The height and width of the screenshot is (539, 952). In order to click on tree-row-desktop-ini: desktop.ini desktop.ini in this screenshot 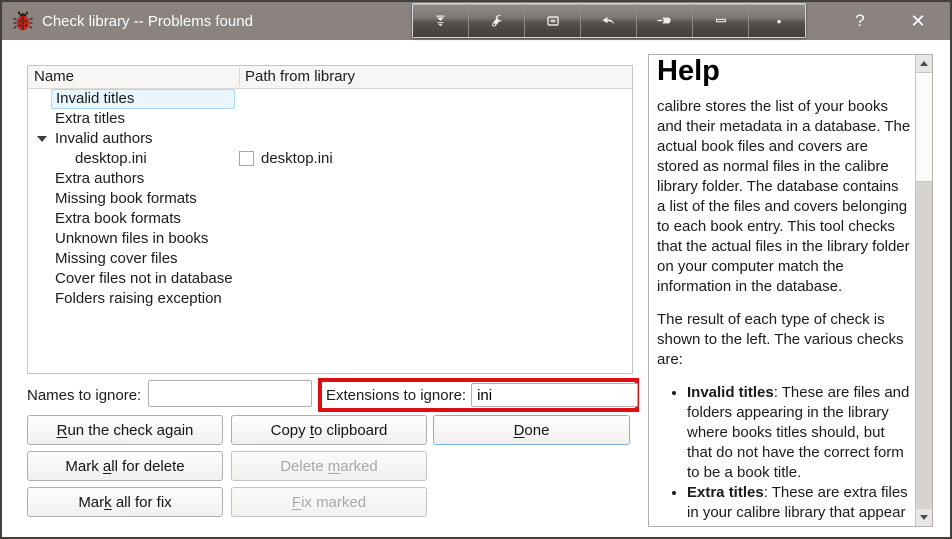, I will do `click(330, 159)`.